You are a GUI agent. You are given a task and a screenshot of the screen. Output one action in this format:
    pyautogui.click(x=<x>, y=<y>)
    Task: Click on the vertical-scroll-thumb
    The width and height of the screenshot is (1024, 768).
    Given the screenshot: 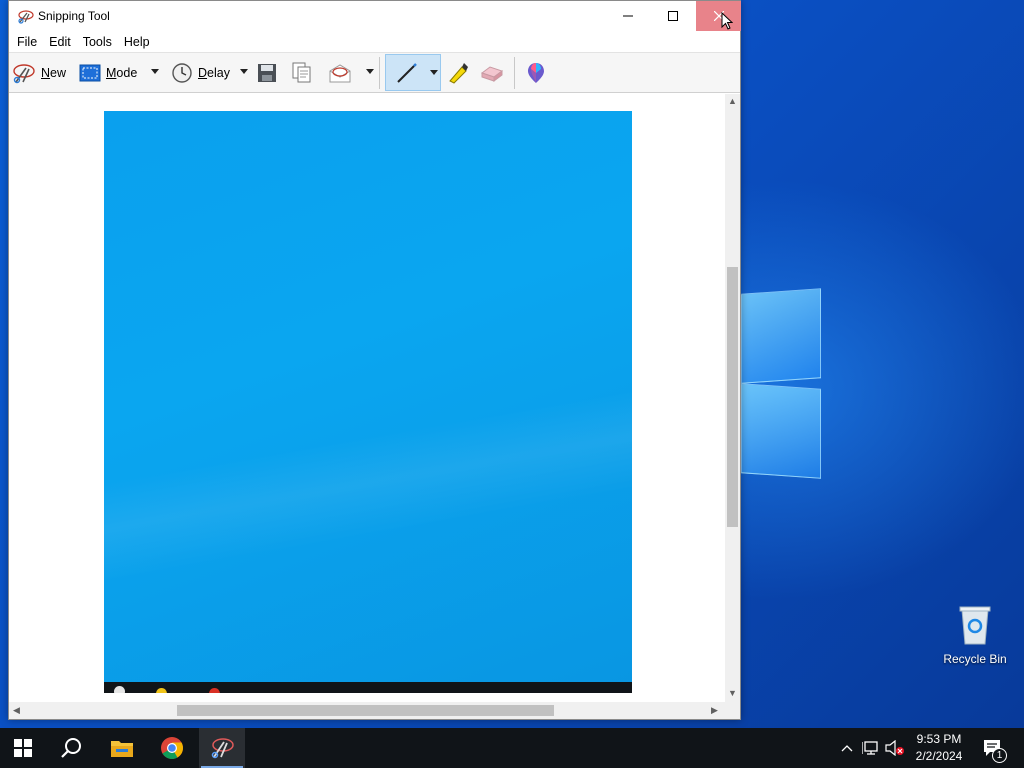 What is the action you would take?
    pyautogui.click(x=732, y=397)
    